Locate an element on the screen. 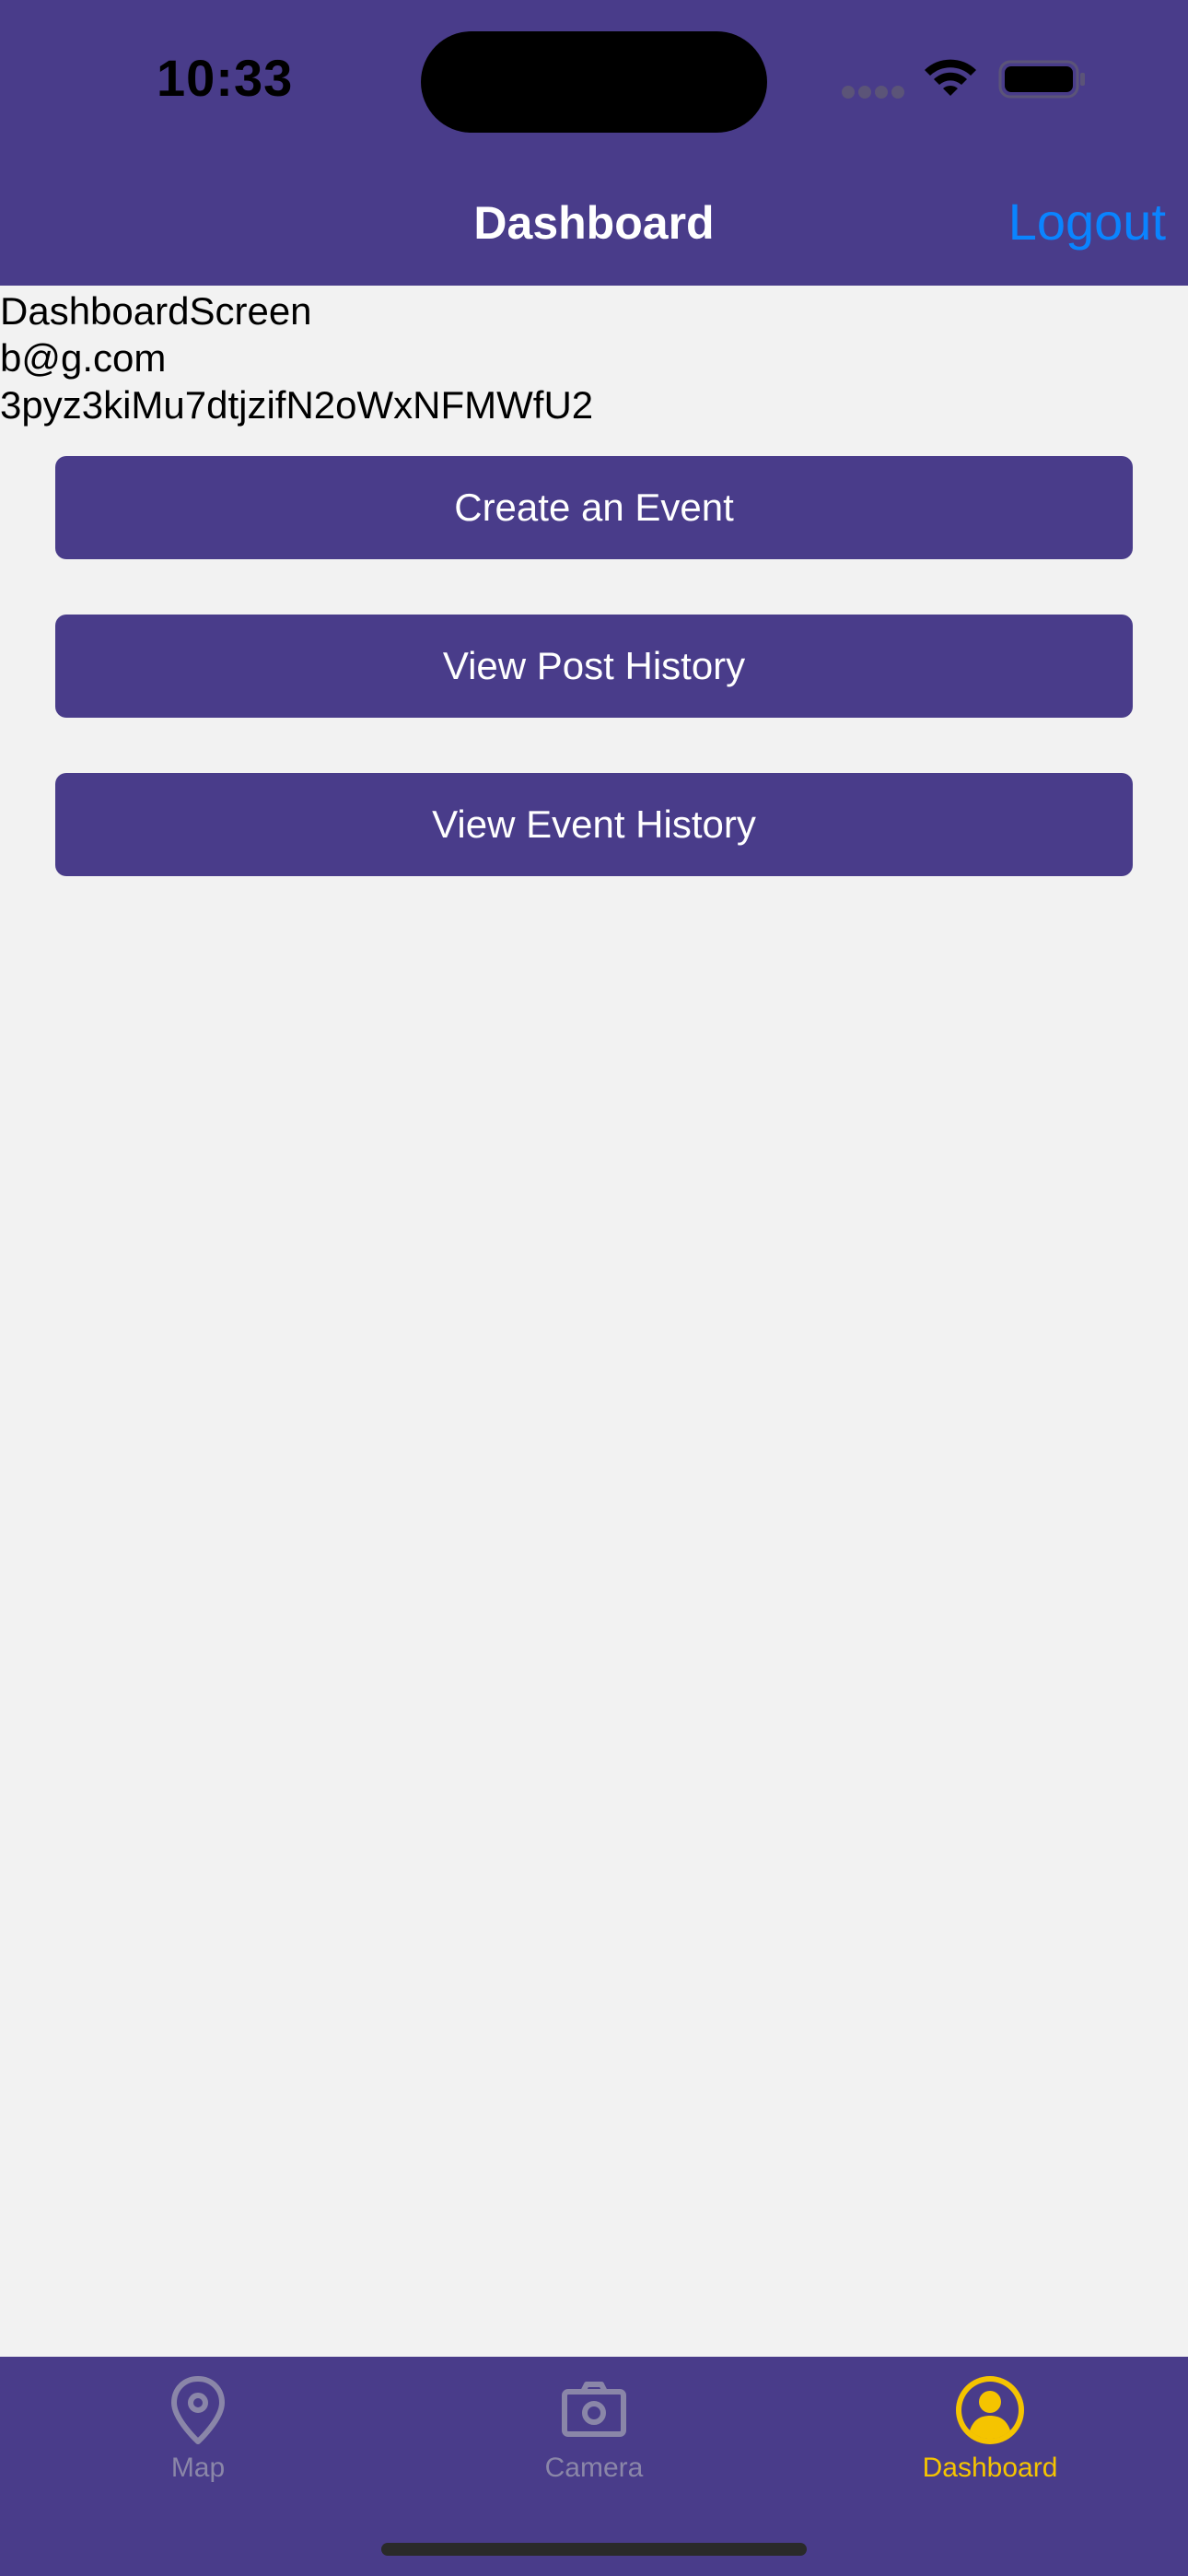 Image resolution: width=1188 pixels, height=2576 pixels. battery-icon is located at coordinates (1041, 79).